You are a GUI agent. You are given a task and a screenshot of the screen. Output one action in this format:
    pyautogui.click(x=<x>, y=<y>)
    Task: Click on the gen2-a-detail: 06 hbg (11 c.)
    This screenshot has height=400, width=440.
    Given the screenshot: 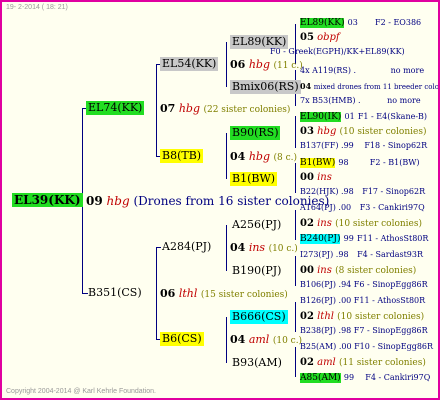 What is the action you would take?
    pyautogui.click(x=266, y=64)
    